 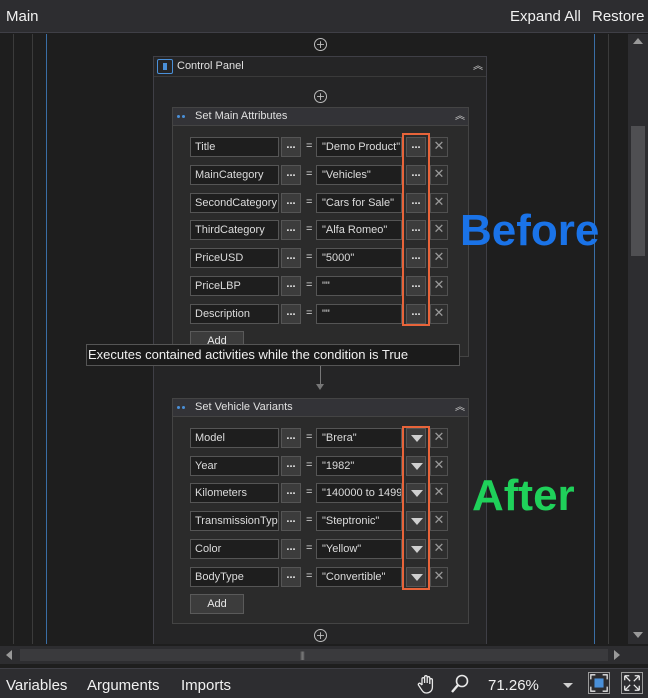 I want to click on attribute-value-field: "Demo Product", so click(x=359, y=147).